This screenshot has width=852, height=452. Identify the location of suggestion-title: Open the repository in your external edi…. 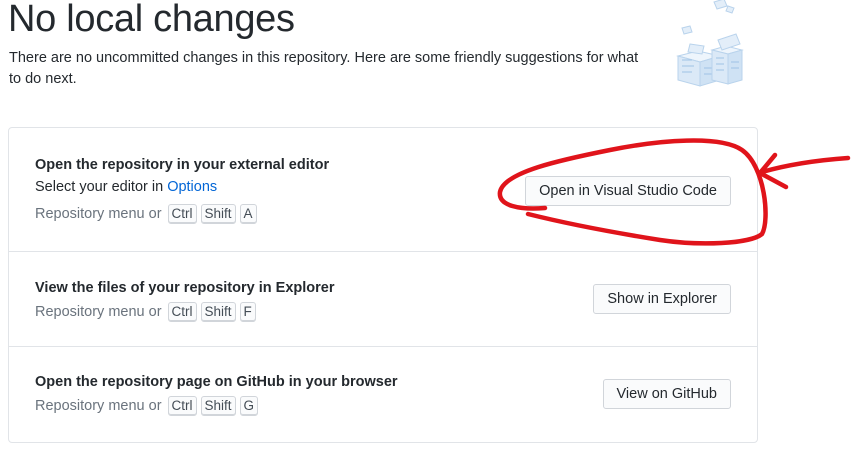
(182, 165).